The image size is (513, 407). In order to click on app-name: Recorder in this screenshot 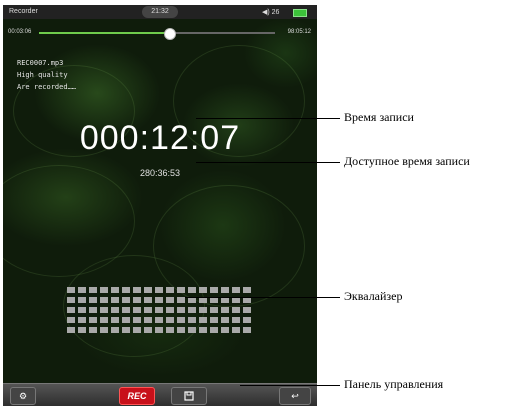, I will do `click(23, 11)`.